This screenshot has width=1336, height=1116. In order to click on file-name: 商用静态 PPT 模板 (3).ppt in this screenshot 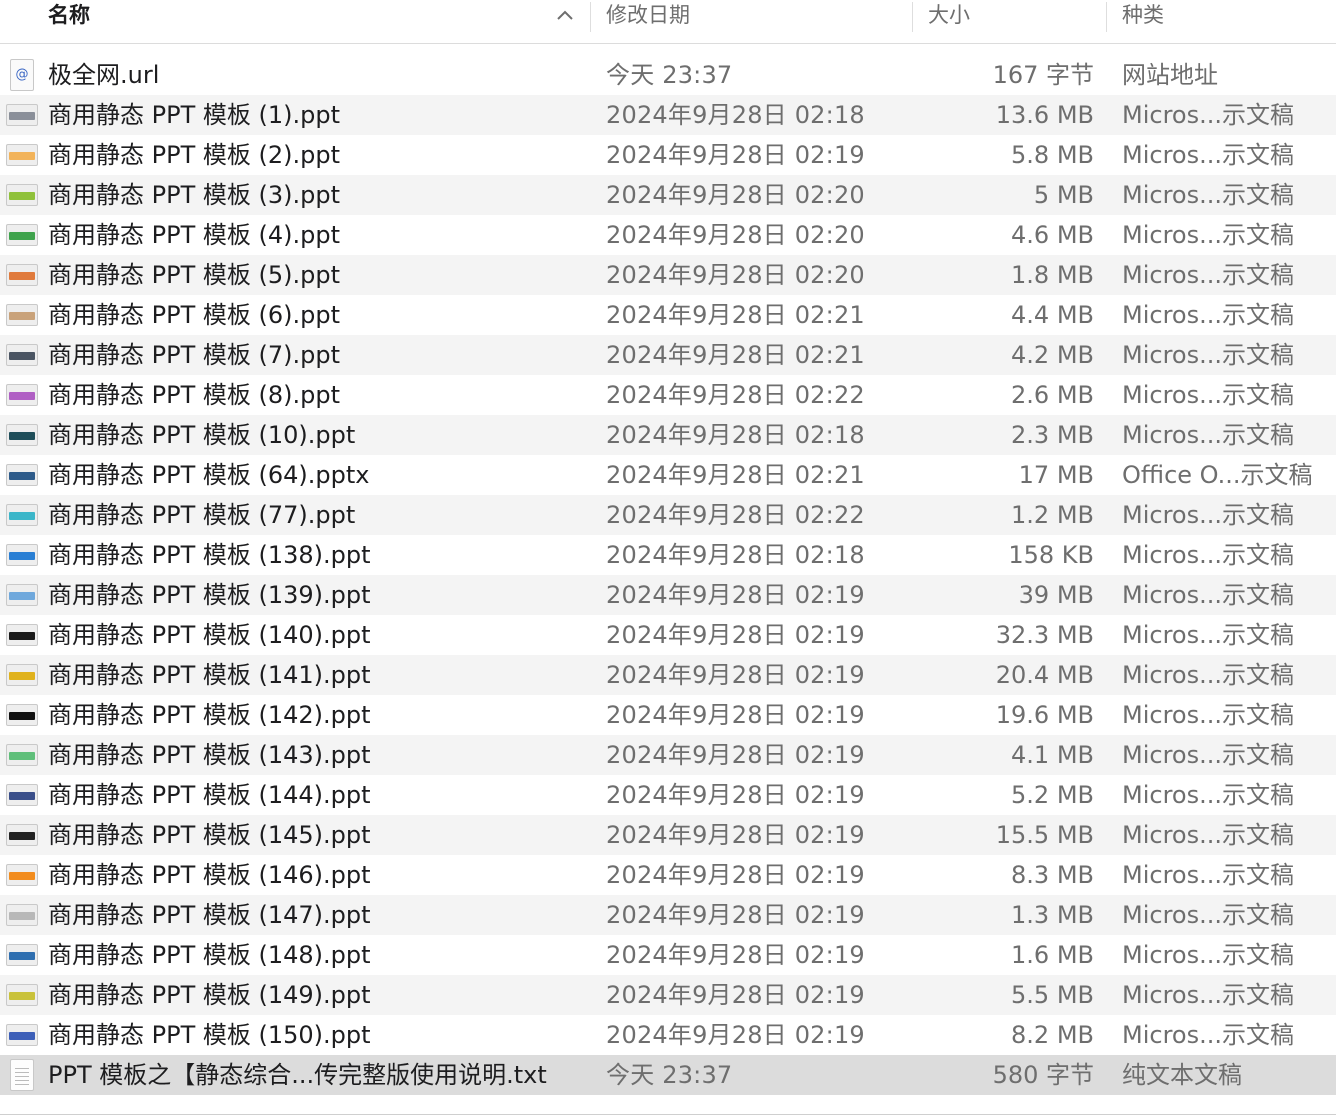, I will do `click(194, 195)`.